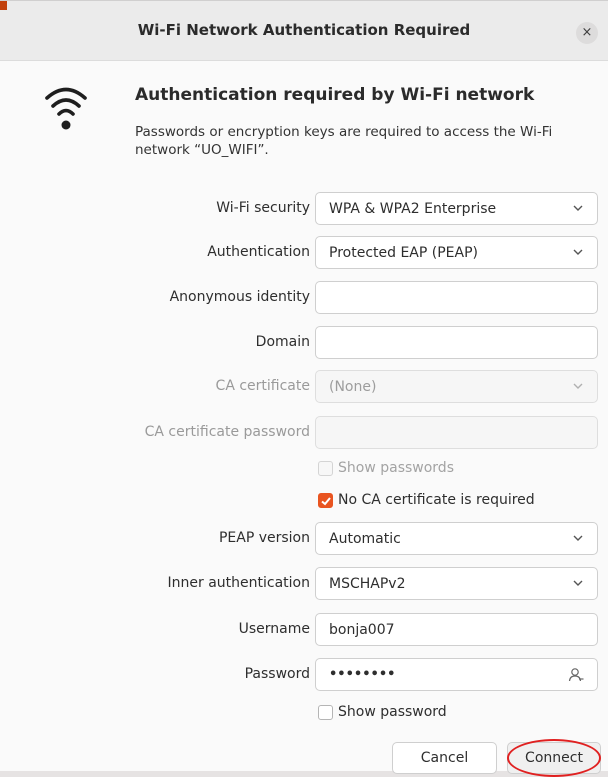 This screenshot has width=608, height=777. Describe the element at coordinates (227, 432) in the screenshot. I see `ca-certificate-password-label: CA certificate password` at that location.